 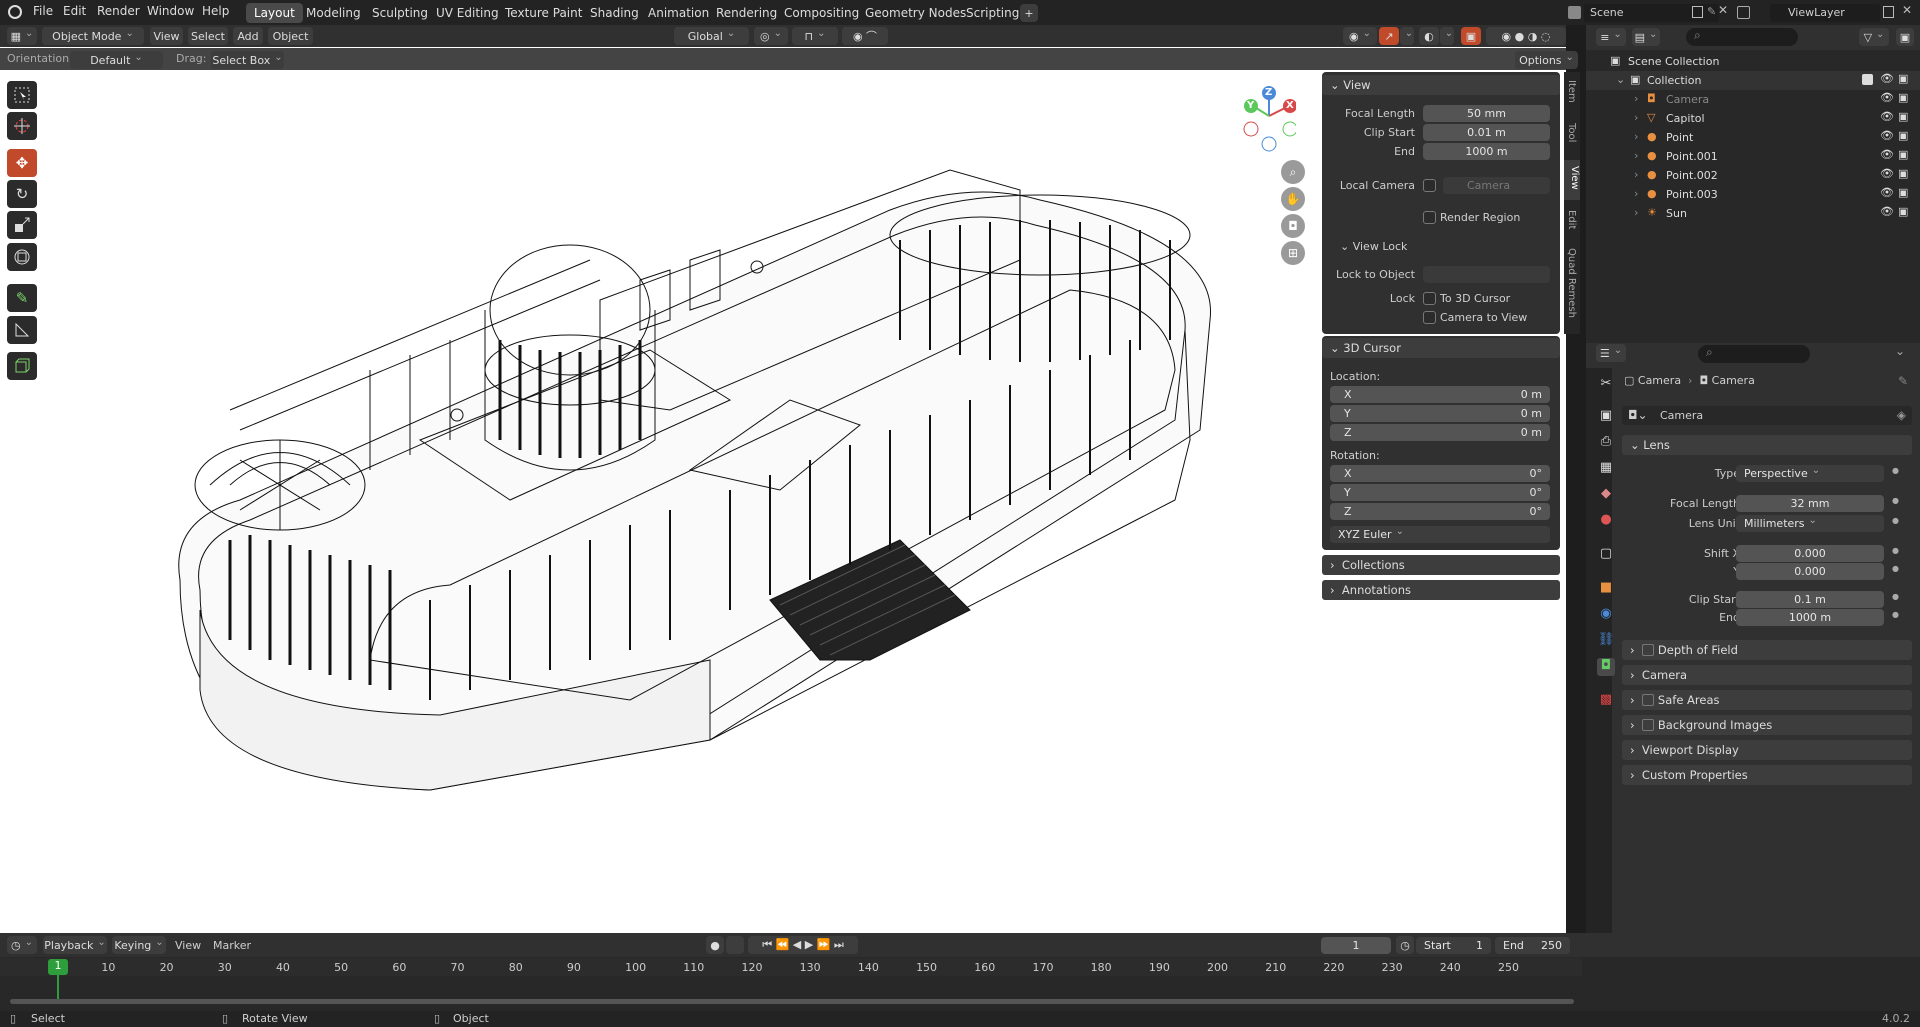 I want to click on outliner-editor-type-icon: ≡, so click(x=1611, y=37).